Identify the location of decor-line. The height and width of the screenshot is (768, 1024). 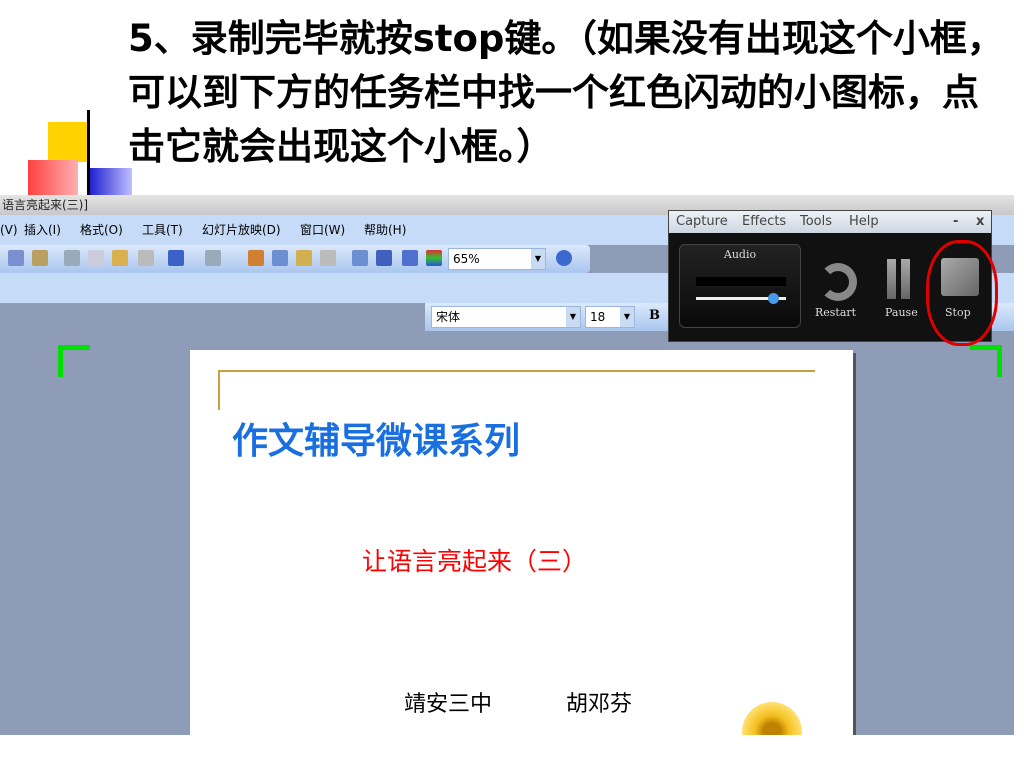
(88, 155).